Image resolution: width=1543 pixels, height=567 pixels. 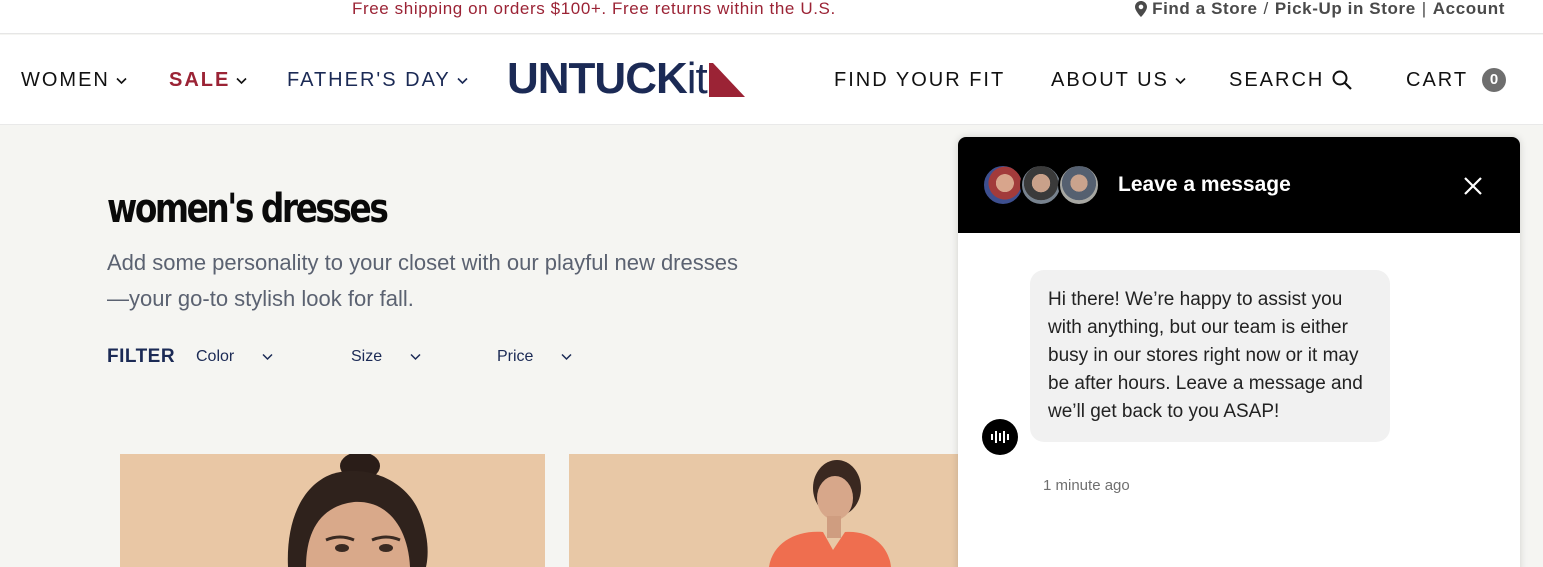 I want to click on agent-avatars, so click(x=1041, y=185).